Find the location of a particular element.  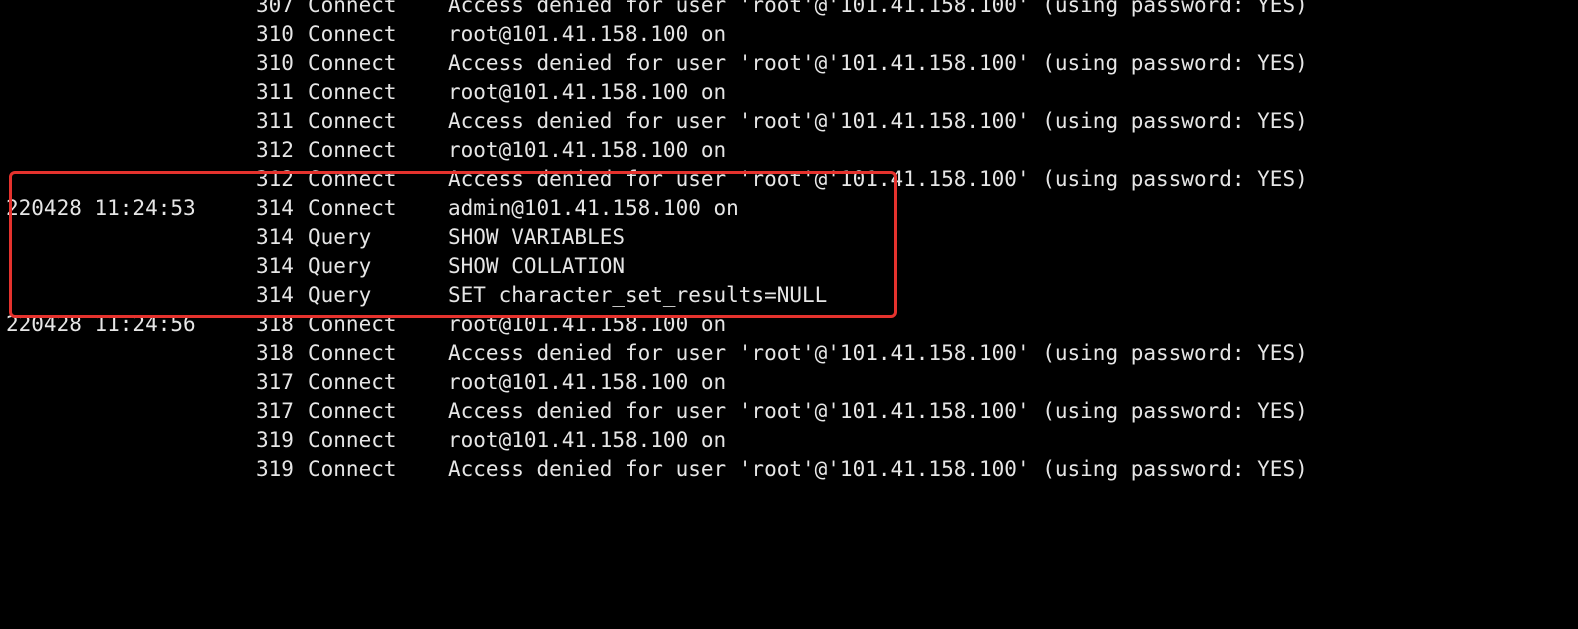

log-row: 319 Connect root@101.41.158.100 on is located at coordinates (789, 440).